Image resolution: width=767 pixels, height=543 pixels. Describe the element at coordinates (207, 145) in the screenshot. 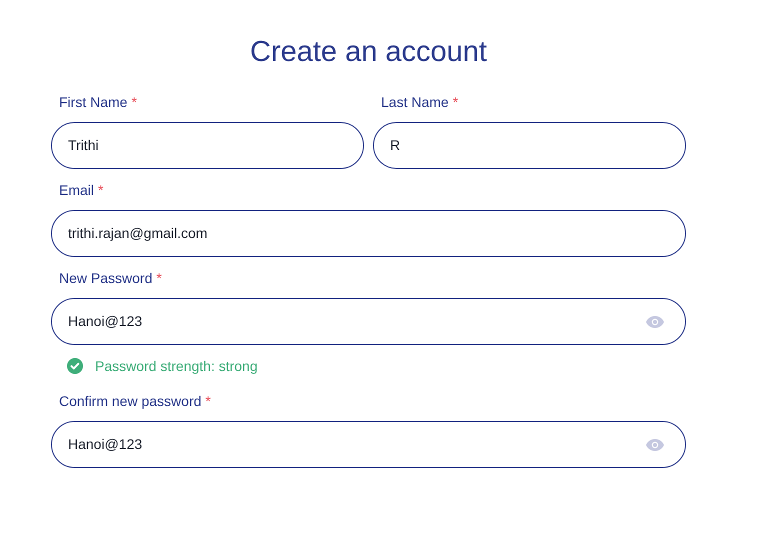

I see `input-field: Trithi` at that location.